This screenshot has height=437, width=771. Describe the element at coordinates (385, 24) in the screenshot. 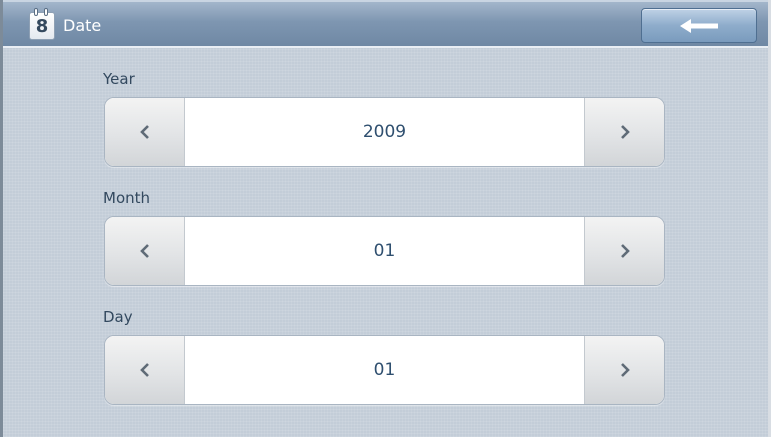

I see `title-bar: 8 Date` at that location.